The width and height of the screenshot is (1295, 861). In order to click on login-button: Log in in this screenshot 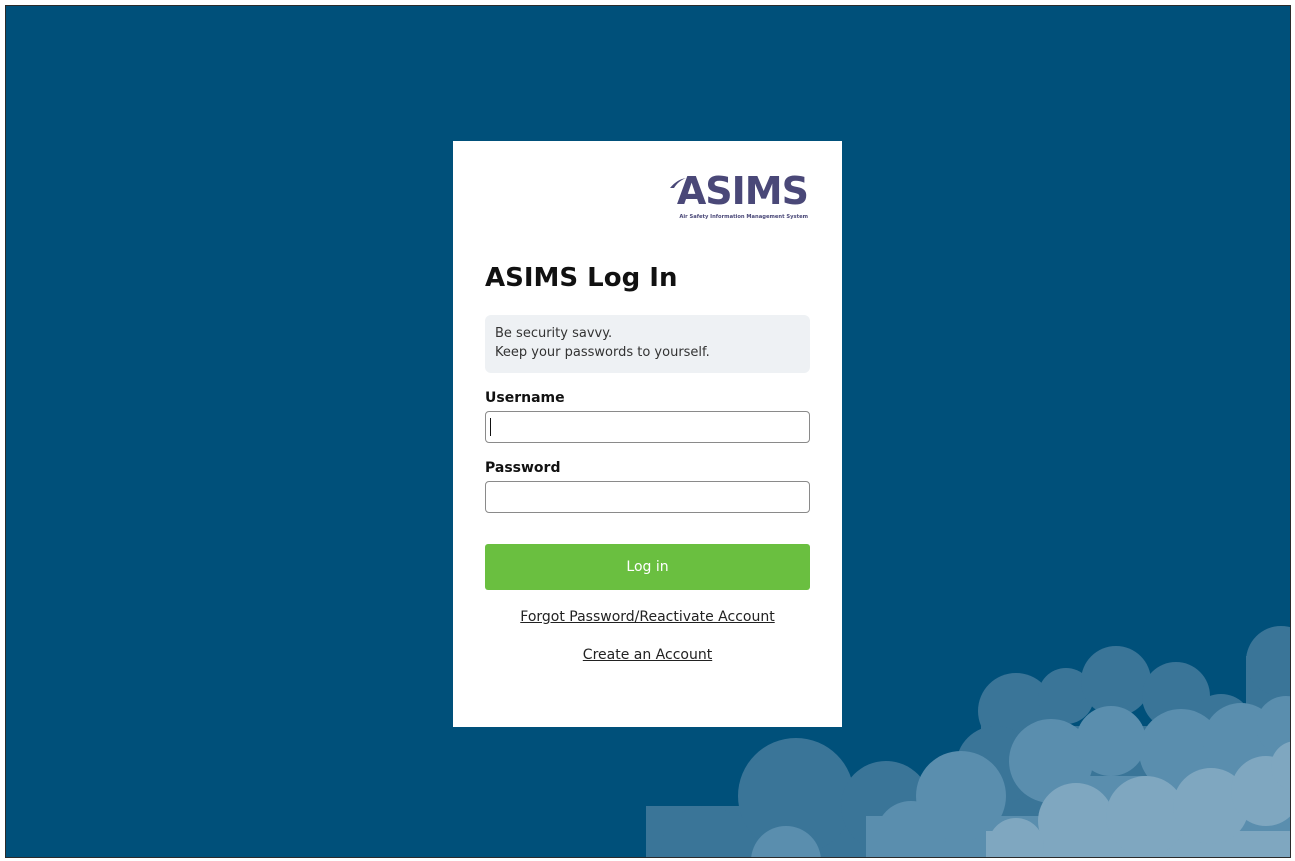, I will do `click(647, 567)`.